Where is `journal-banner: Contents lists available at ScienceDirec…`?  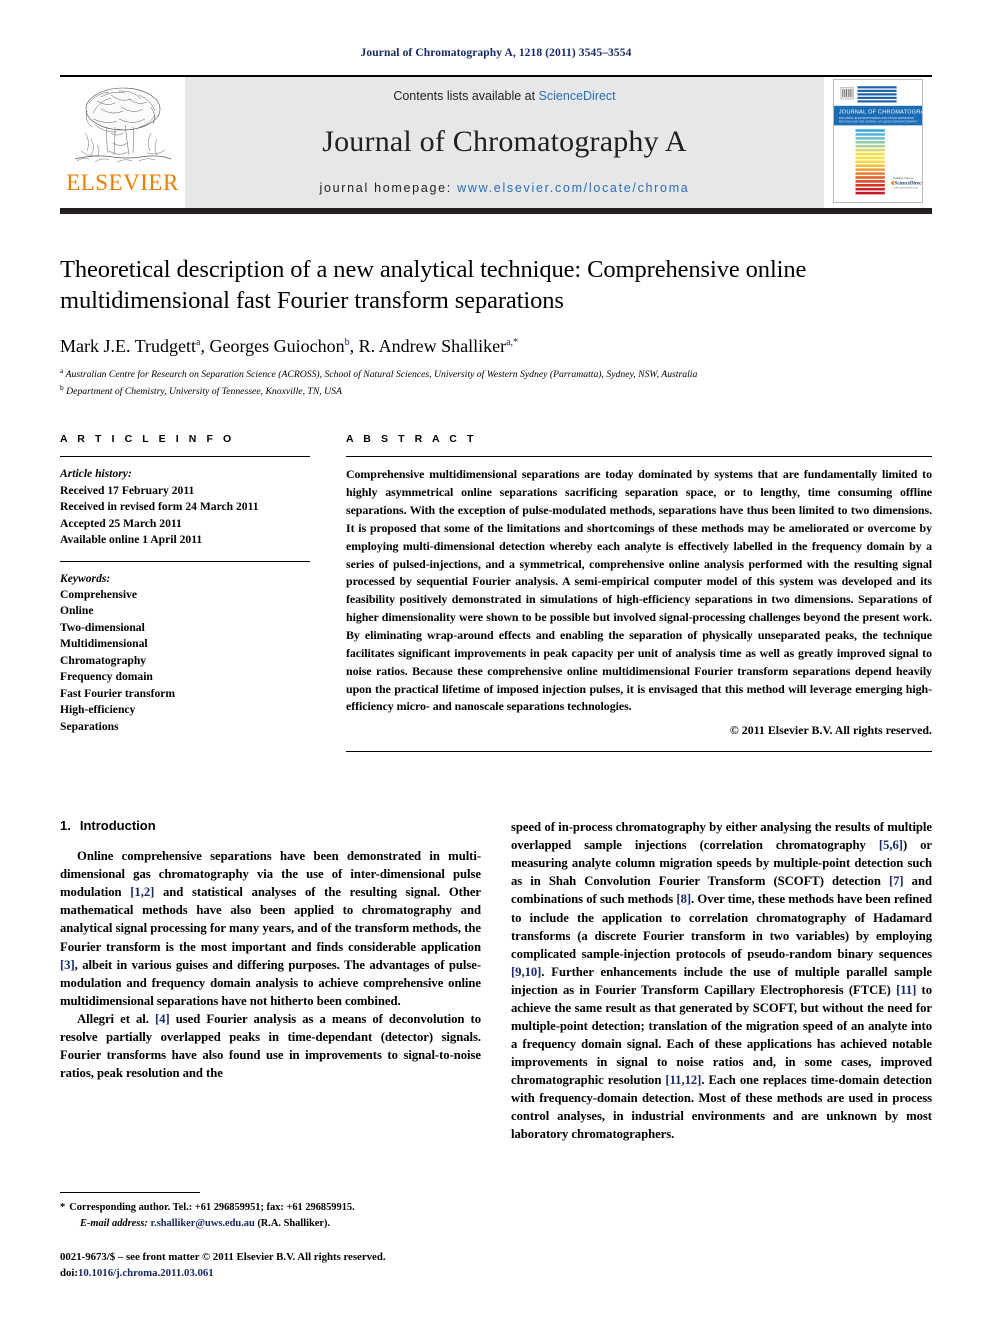 journal-banner: Contents lists available at ScienceDirec… is located at coordinates (504, 142).